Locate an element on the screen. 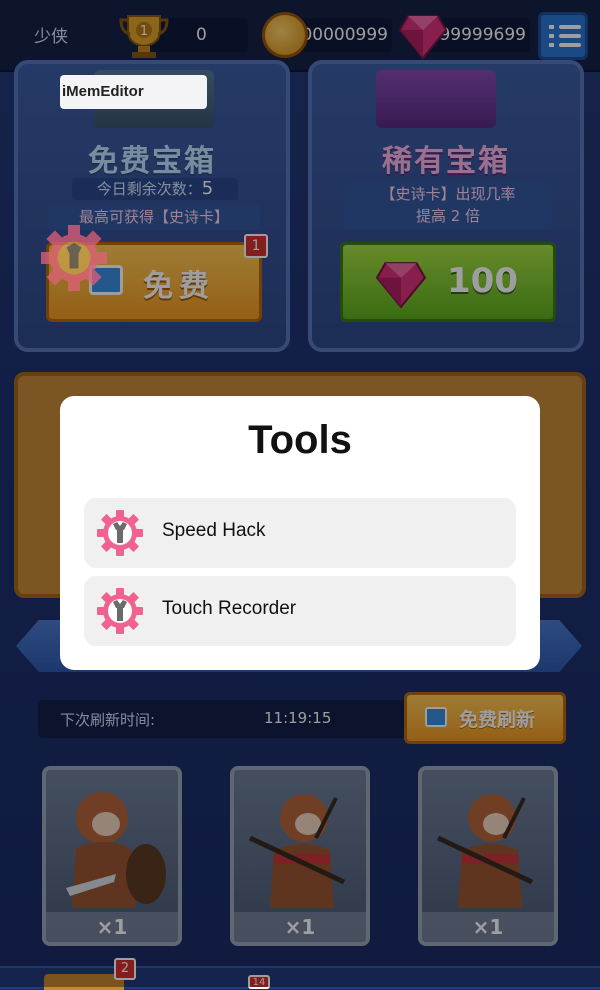 The height and width of the screenshot is (990, 600). app-label: iMemEditor is located at coordinates (133, 92).